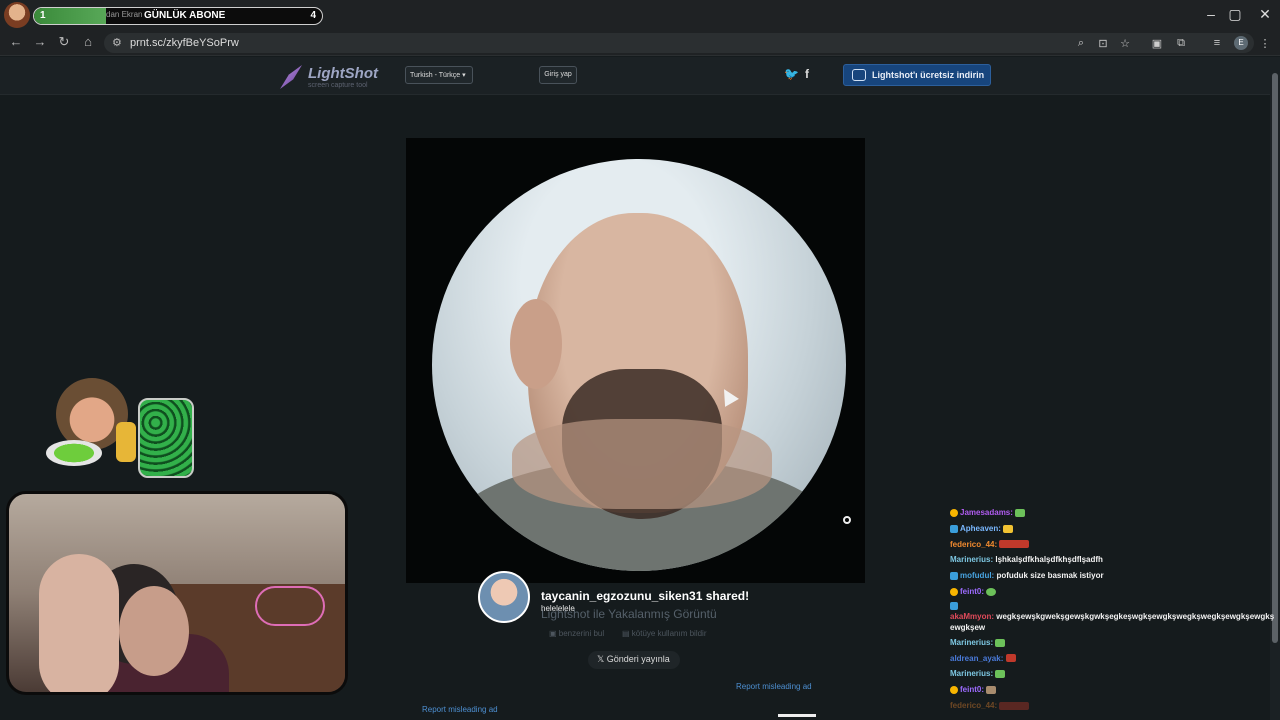 This screenshot has height=720, width=1280. Describe the element at coordinates (124, 14) in the screenshot. I see `goal-faint-text: dan Ekran` at that location.